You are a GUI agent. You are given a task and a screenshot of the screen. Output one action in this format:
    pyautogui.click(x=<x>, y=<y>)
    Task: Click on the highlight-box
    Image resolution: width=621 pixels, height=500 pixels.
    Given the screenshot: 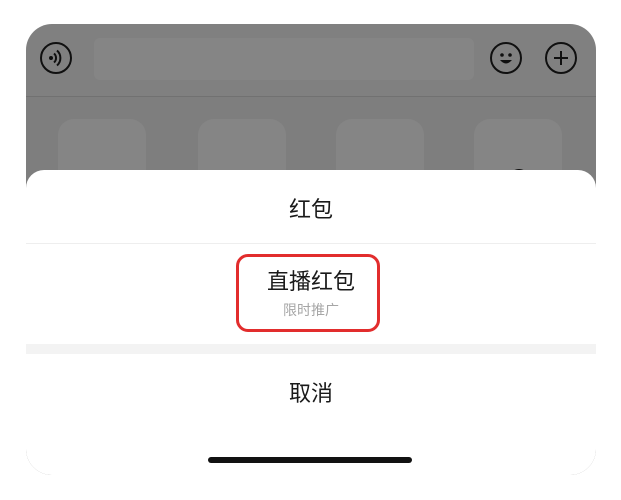 What is the action you would take?
    pyautogui.click(x=308, y=293)
    